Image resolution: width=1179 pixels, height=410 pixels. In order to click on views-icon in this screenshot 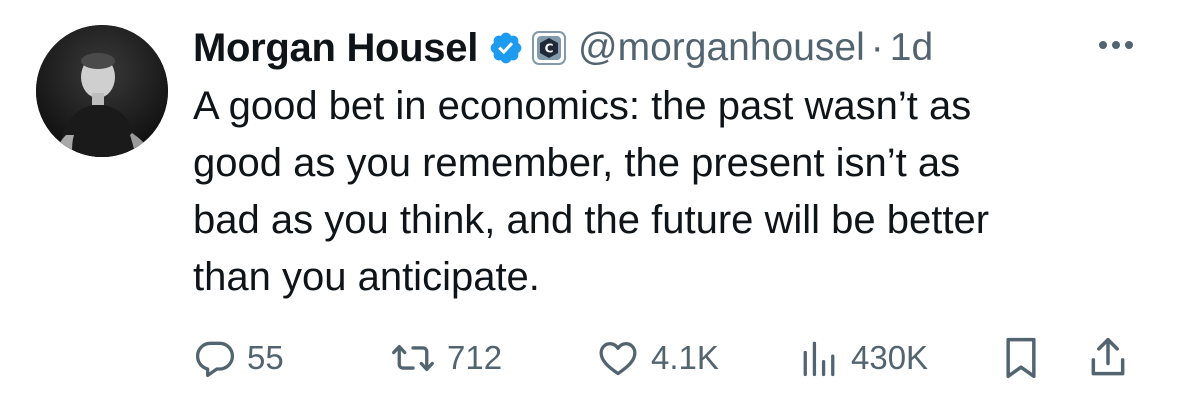, I will do `click(819, 358)`.